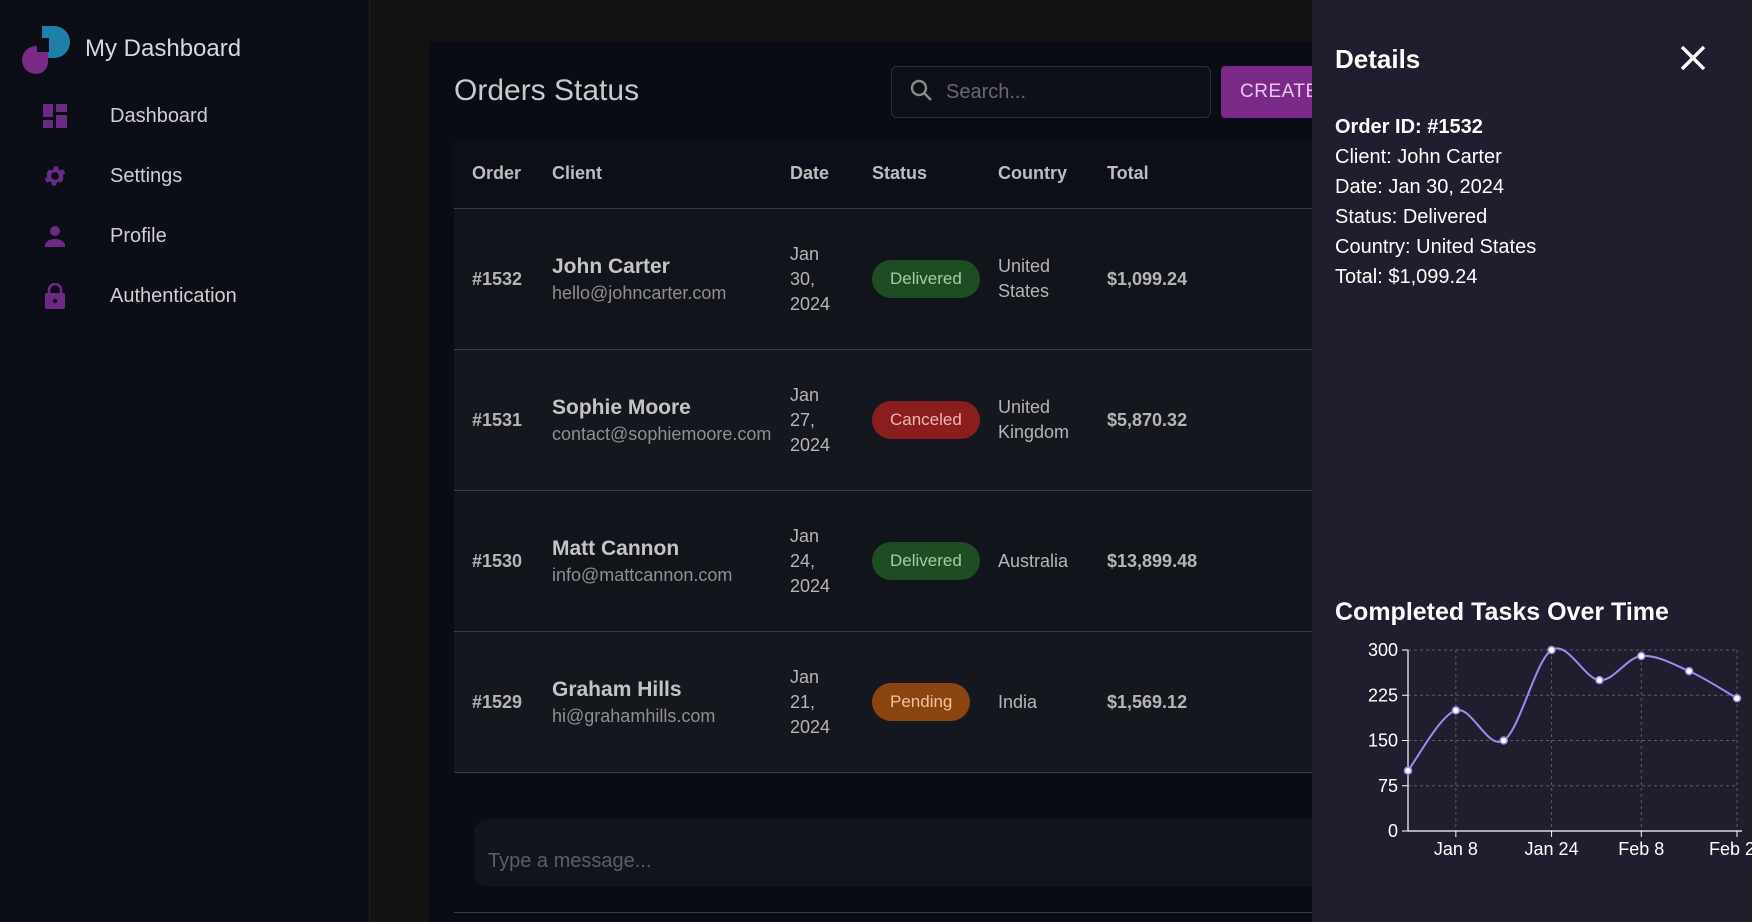 The width and height of the screenshot is (1752, 922). I want to click on date-cell: Jan 24, 2024, so click(820, 561).